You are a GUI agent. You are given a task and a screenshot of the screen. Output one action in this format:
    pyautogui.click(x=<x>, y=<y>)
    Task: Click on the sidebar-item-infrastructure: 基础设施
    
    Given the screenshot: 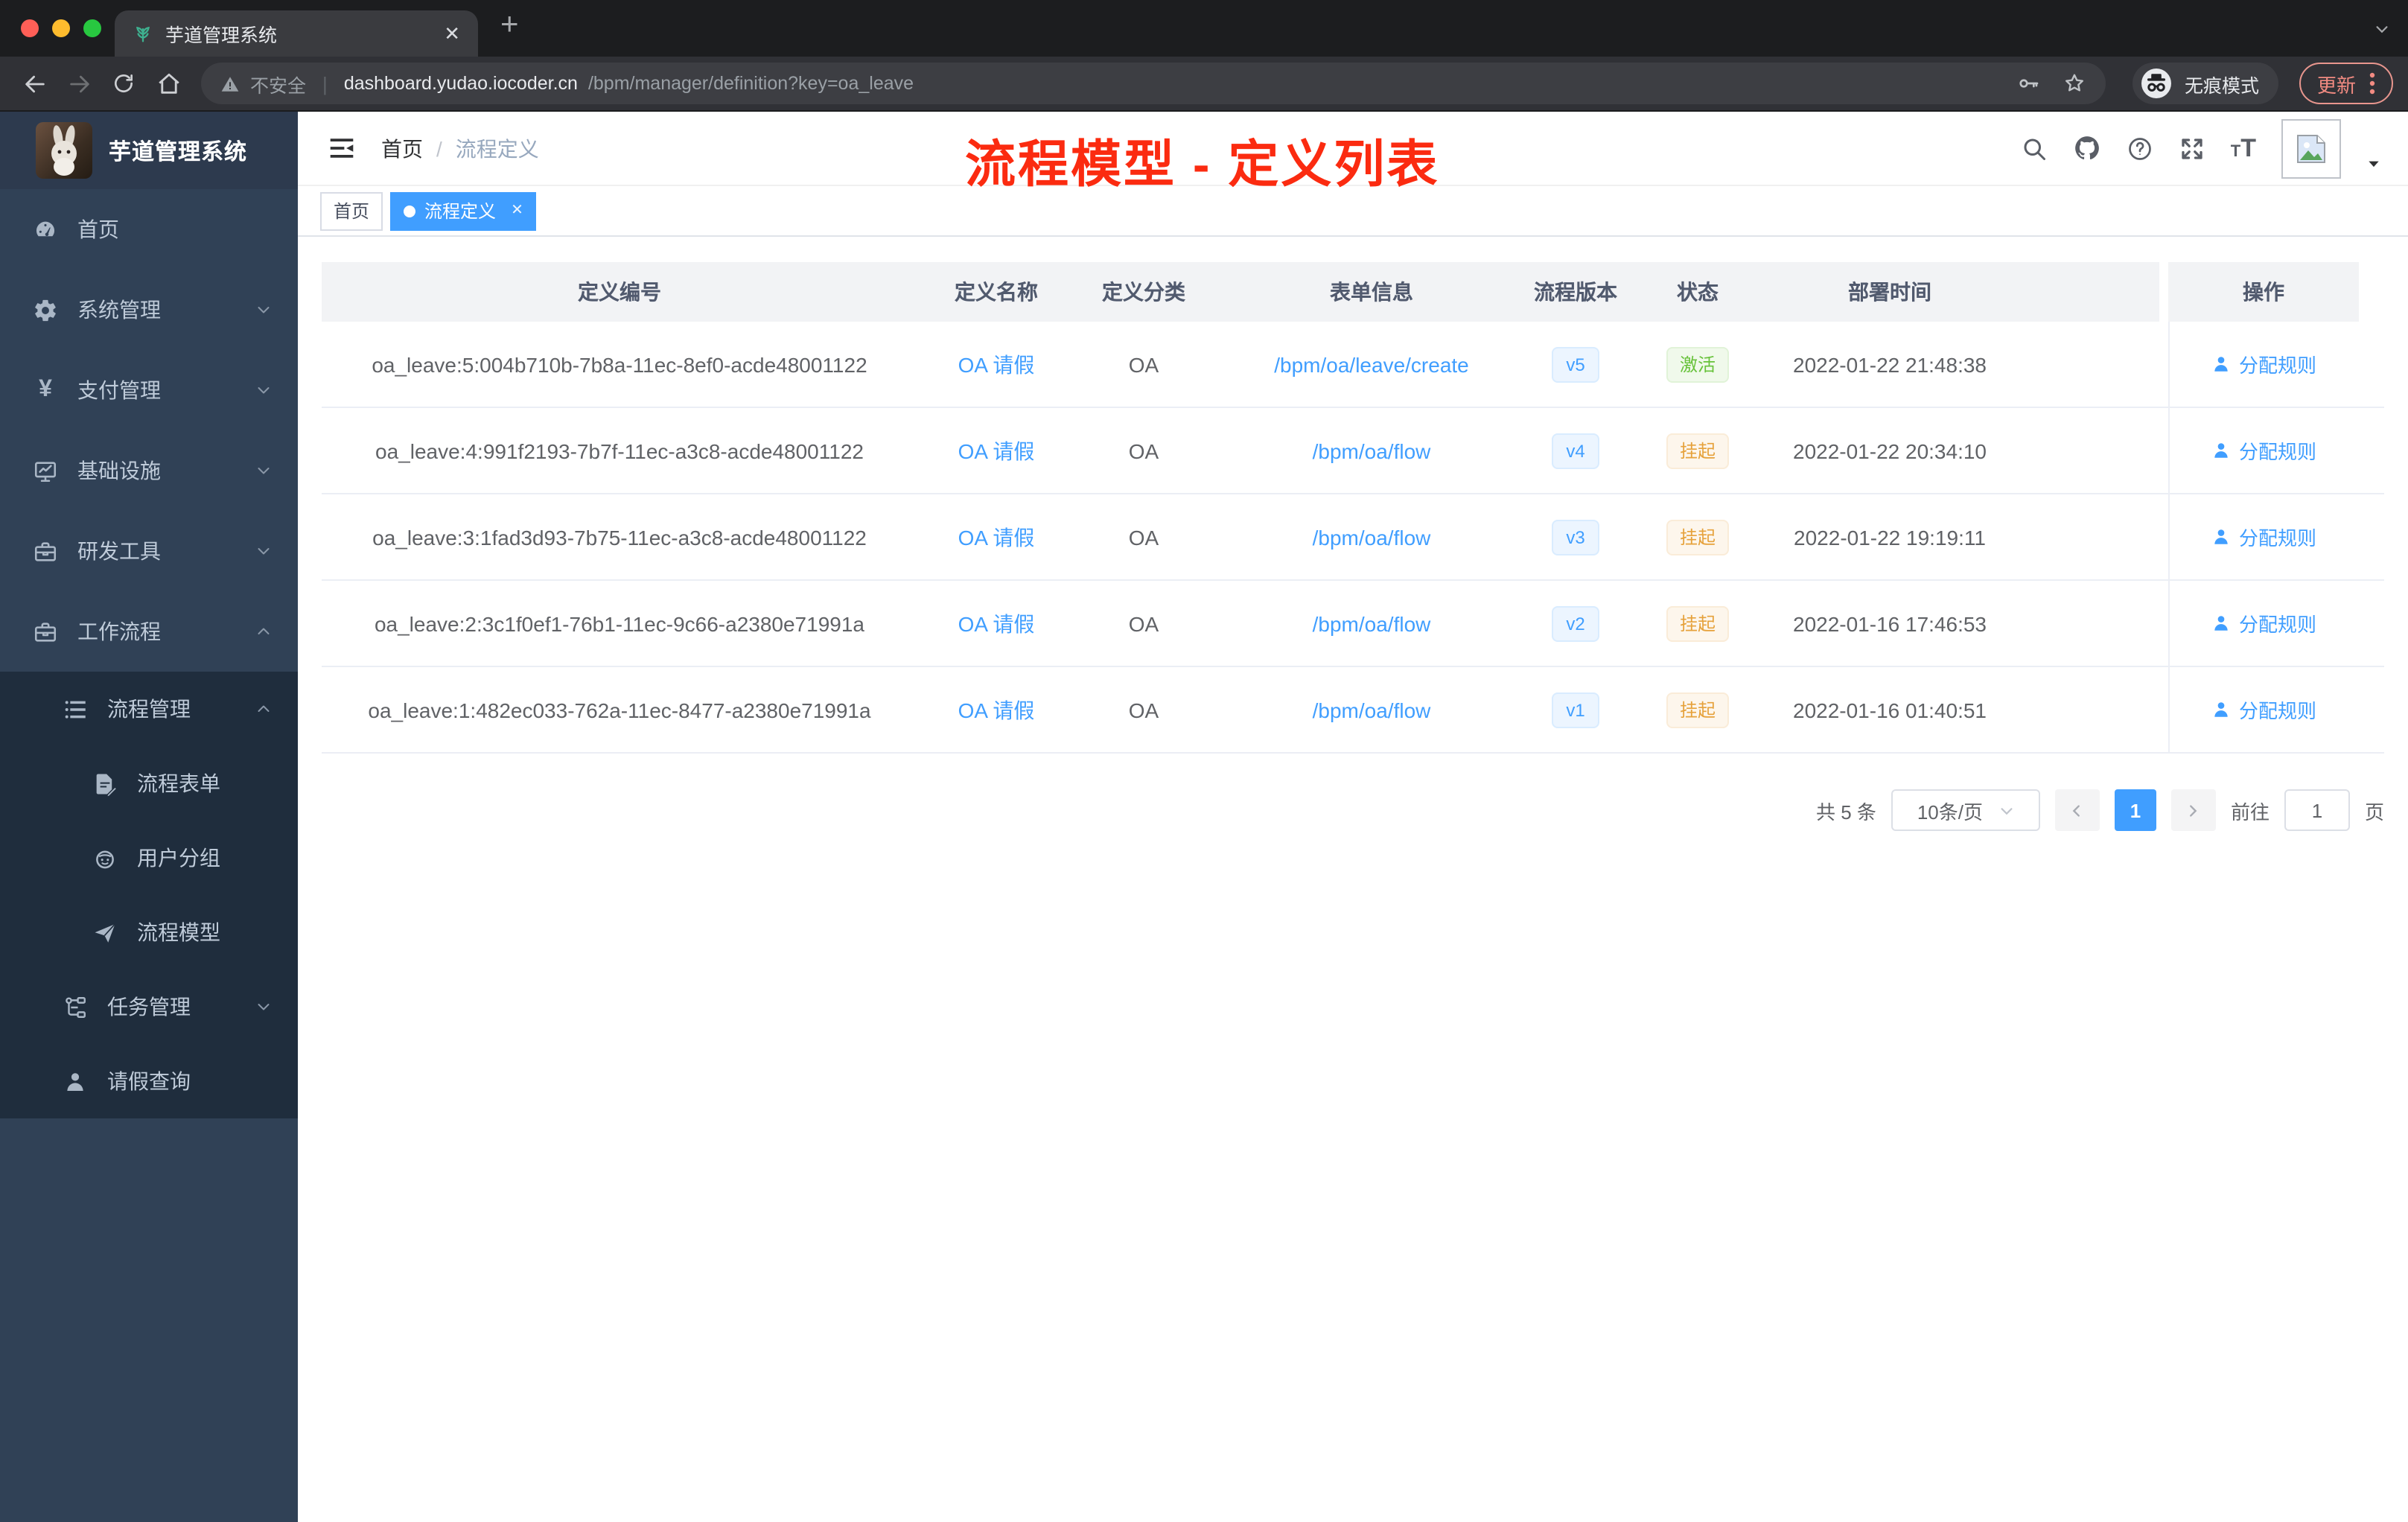 What is the action you would take?
    pyautogui.click(x=149, y=470)
    